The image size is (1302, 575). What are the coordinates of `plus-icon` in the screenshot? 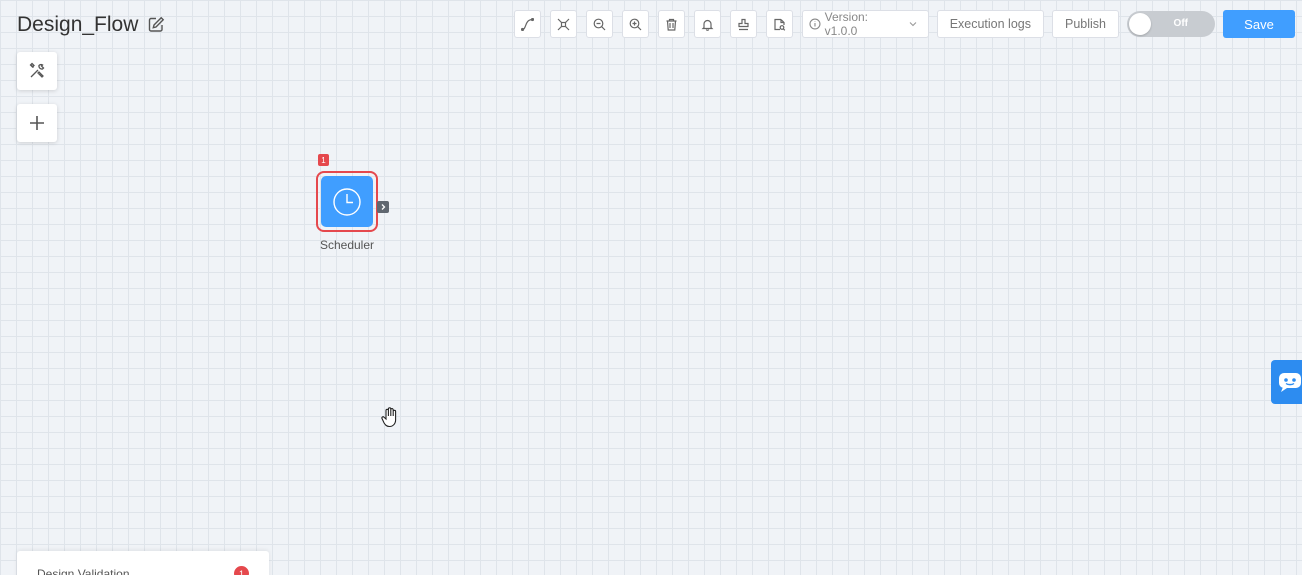 It's located at (37, 123).